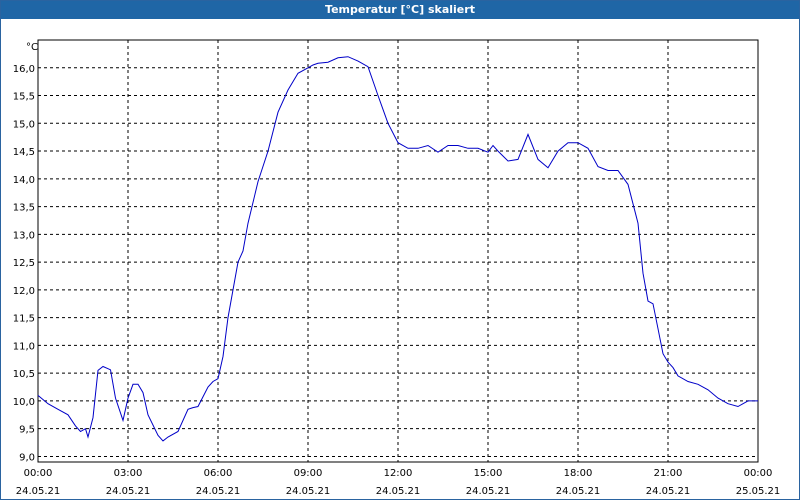  Describe the element at coordinates (24, 319) in the screenshot. I see `y-tick-label: 11,5` at that location.